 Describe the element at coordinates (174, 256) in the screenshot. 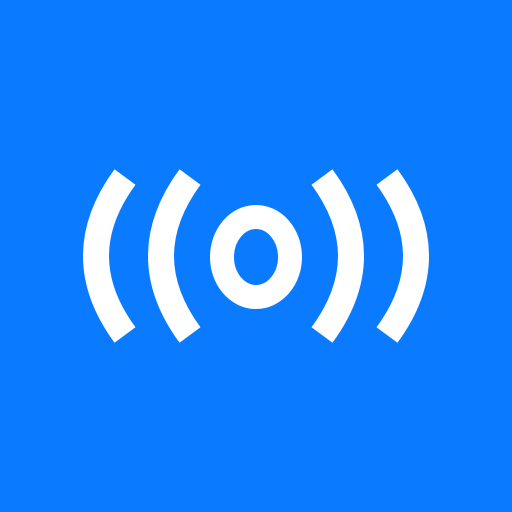

I see `inner-left-wave` at that location.